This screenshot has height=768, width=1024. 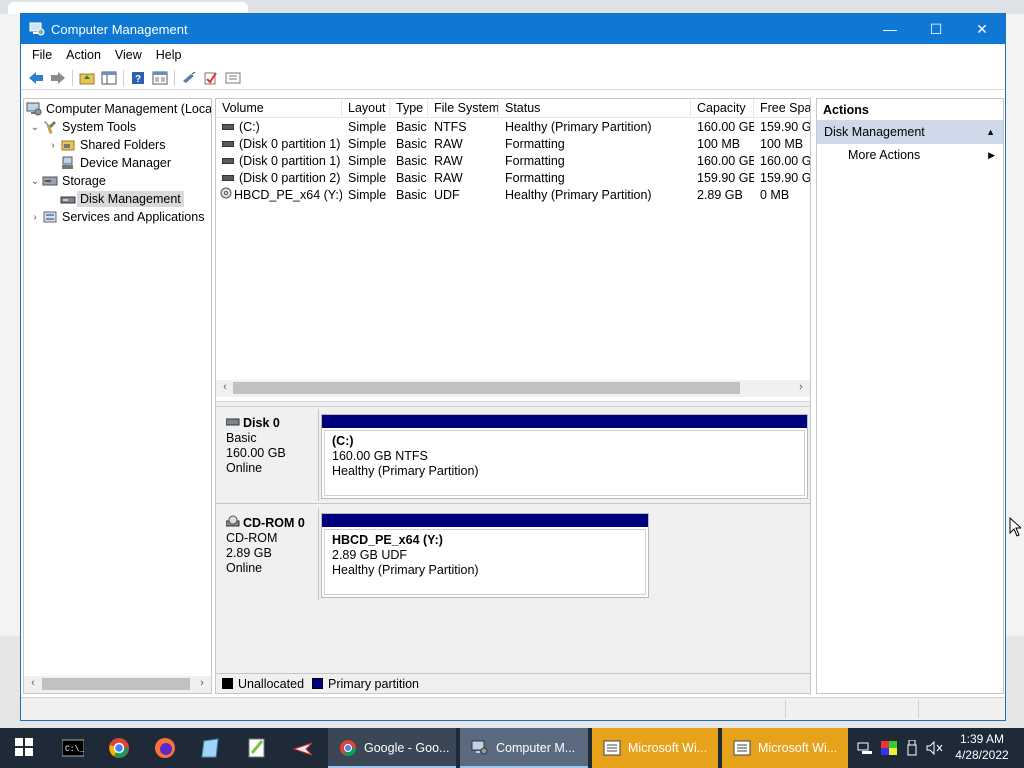 What do you see at coordinates (87, 78) in the screenshot?
I see `up-folder-icon` at bounding box center [87, 78].